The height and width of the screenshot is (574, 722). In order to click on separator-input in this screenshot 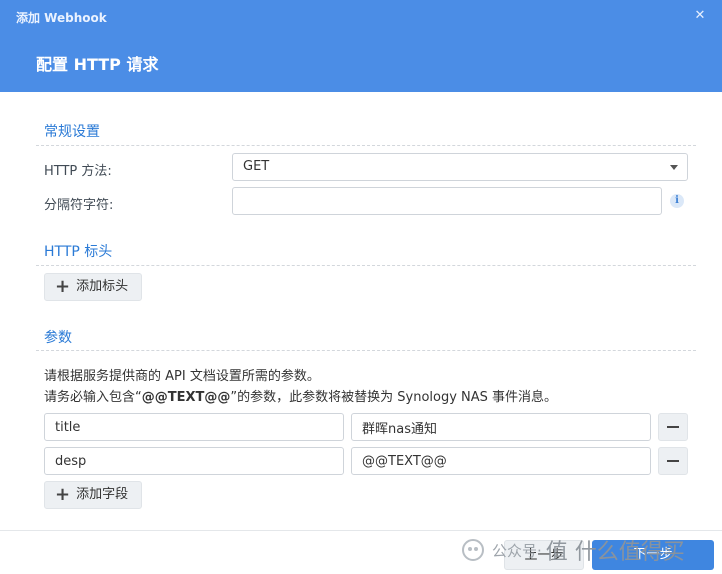, I will do `click(447, 201)`.